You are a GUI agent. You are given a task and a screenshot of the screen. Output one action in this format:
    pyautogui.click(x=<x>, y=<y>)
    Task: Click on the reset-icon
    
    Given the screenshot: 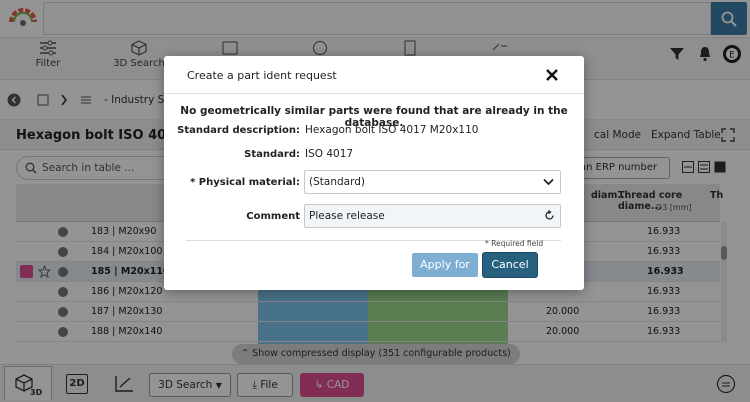 What is the action you would take?
    pyautogui.click(x=549, y=215)
    